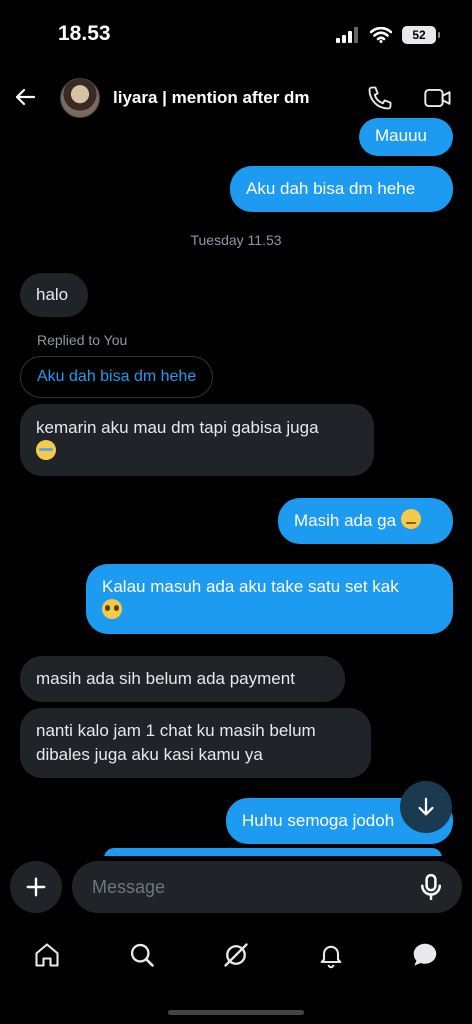 The image size is (472, 1024). Describe the element at coordinates (331, 188) in the screenshot. I see `message-text: Aku dah bisa dm hehe` at that location.